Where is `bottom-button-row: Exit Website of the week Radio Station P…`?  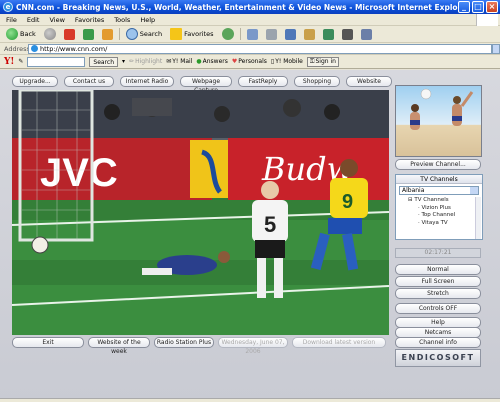
bottom-button-row: Exit Website of the week Radio Station P… is located at coordinates (199, 346).